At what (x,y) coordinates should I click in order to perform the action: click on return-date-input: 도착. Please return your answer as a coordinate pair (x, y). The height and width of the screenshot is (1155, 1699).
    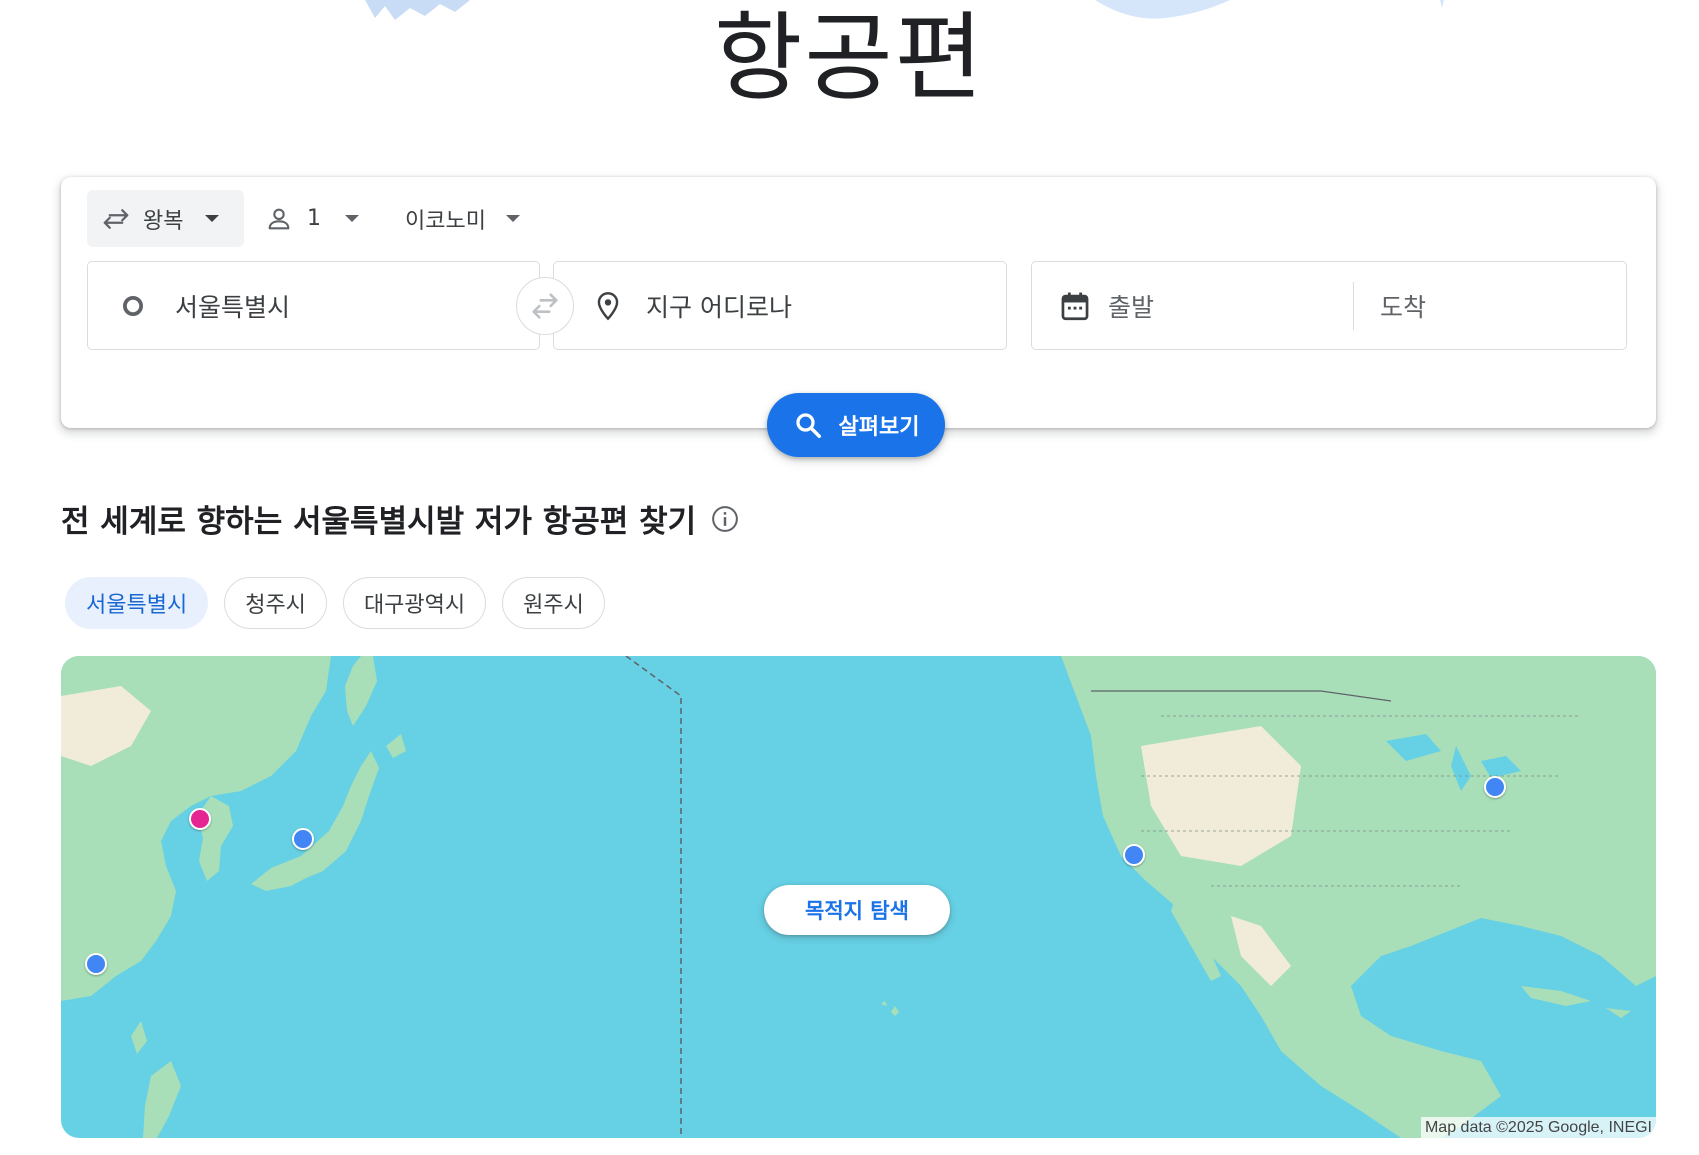
    Looking at the image, I should click on (1403, 306).